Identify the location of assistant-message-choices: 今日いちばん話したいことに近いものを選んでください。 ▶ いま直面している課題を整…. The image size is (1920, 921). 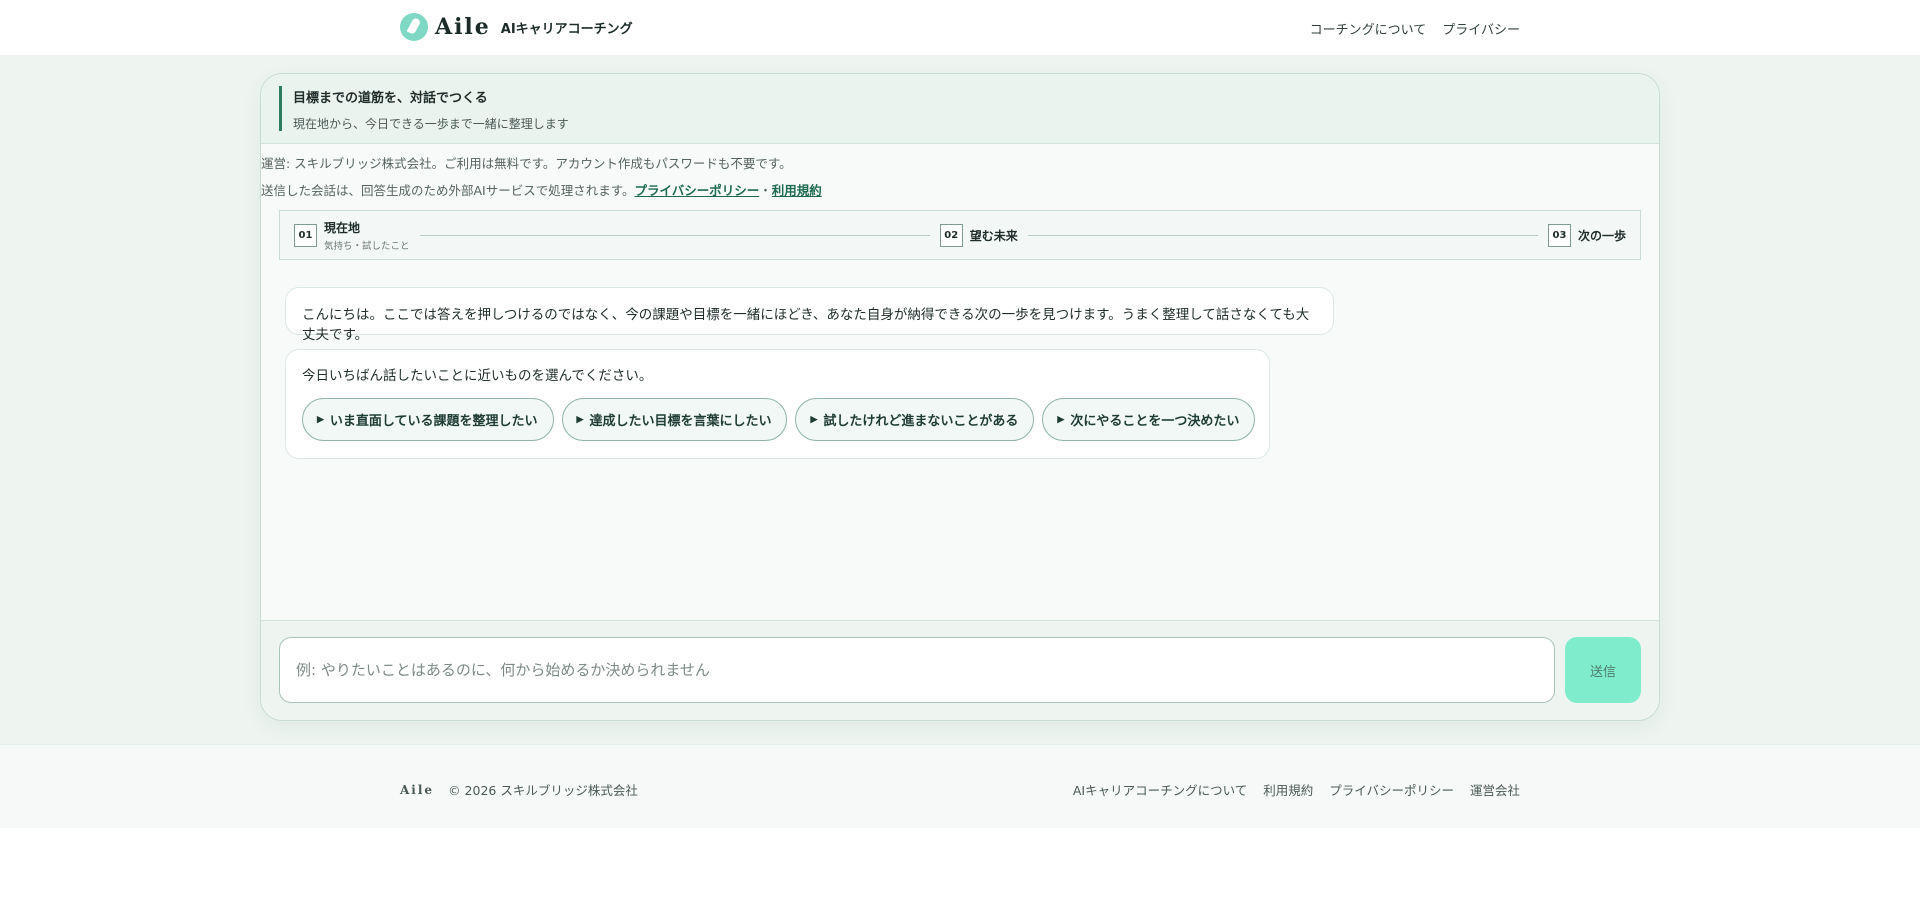
(777, 404).